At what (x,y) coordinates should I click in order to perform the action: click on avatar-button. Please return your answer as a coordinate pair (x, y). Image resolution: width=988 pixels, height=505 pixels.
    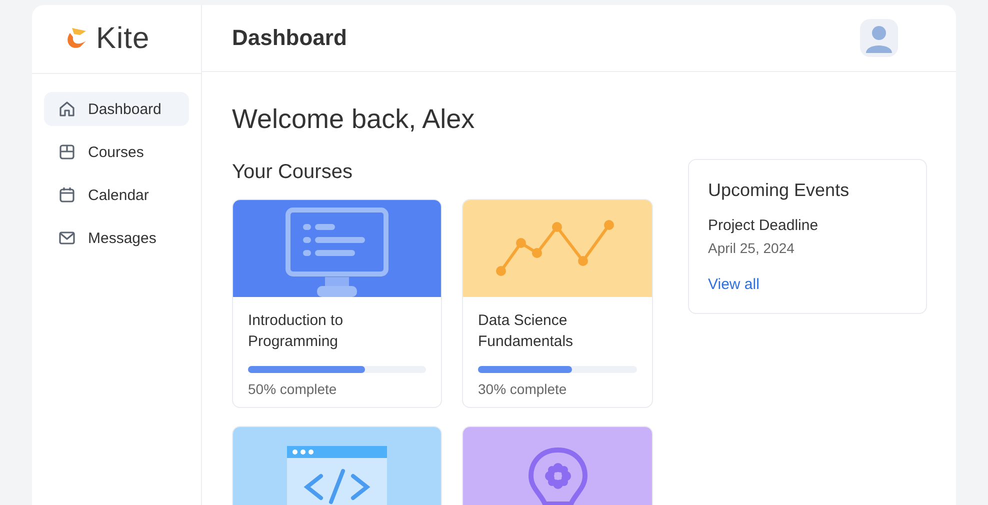
    Looking at the image, I should click on (879, 38).